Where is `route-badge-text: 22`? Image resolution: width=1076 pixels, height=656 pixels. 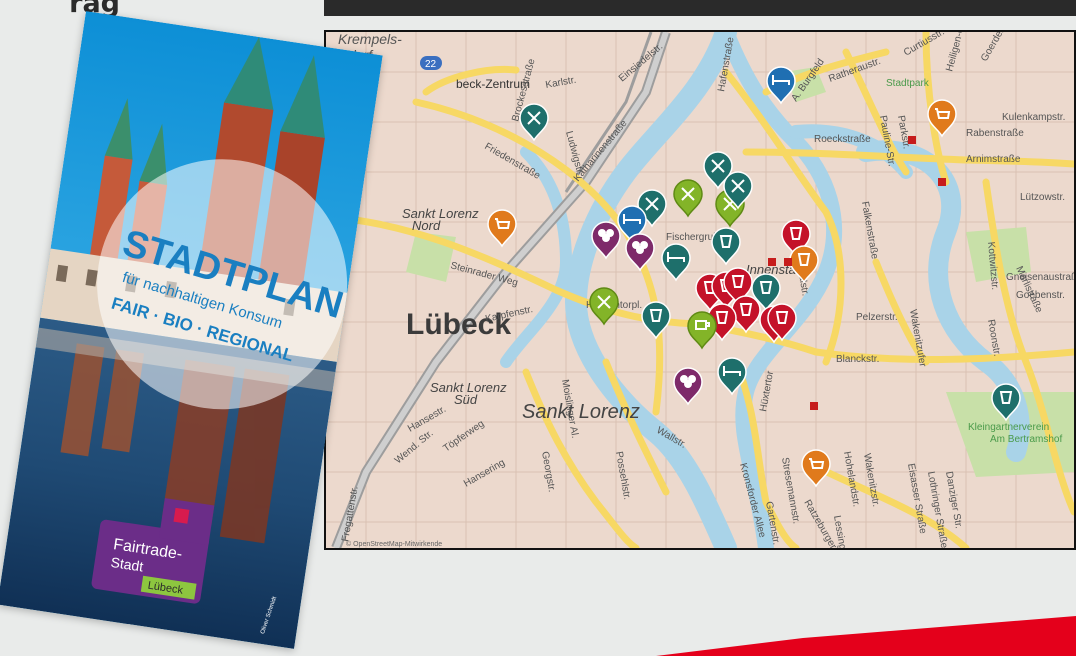 route-badge-text: 22 is located at coordinates (431, 64).